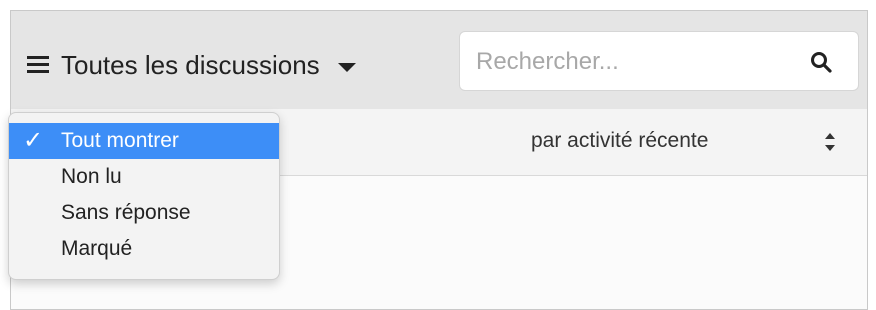  I want to click on search-input, so click(636, 62).